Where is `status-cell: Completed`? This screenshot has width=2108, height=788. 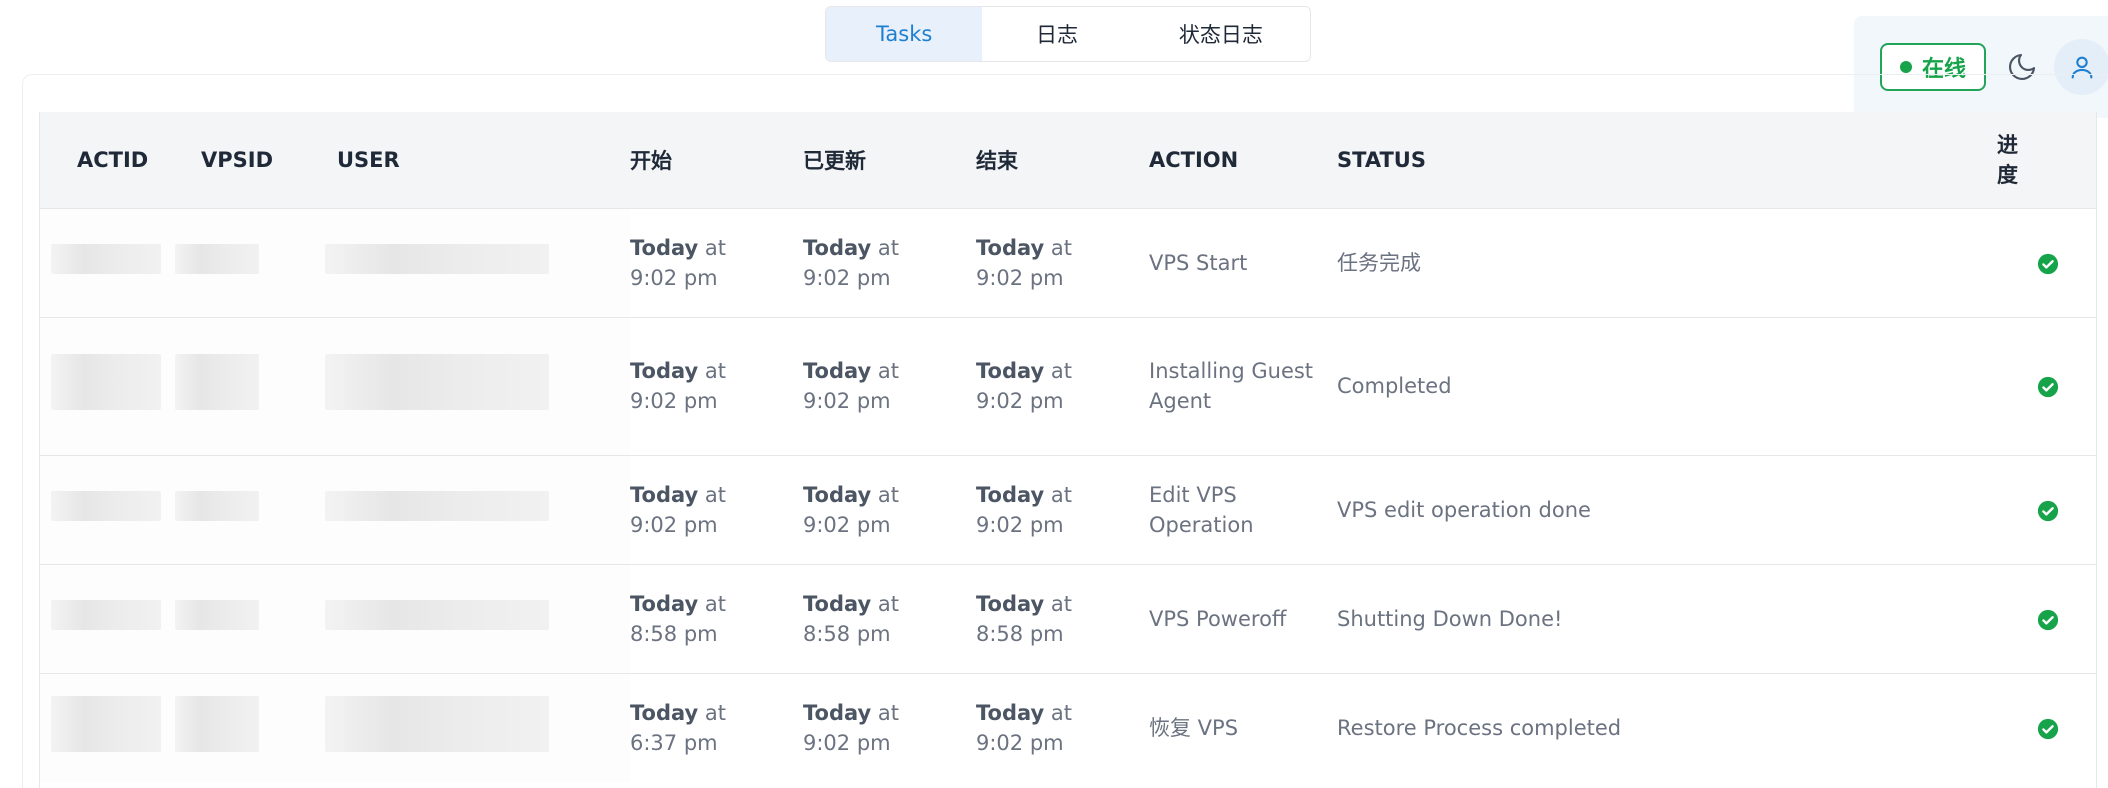 status-cell: Completed is located at coordinates (1394, 386).